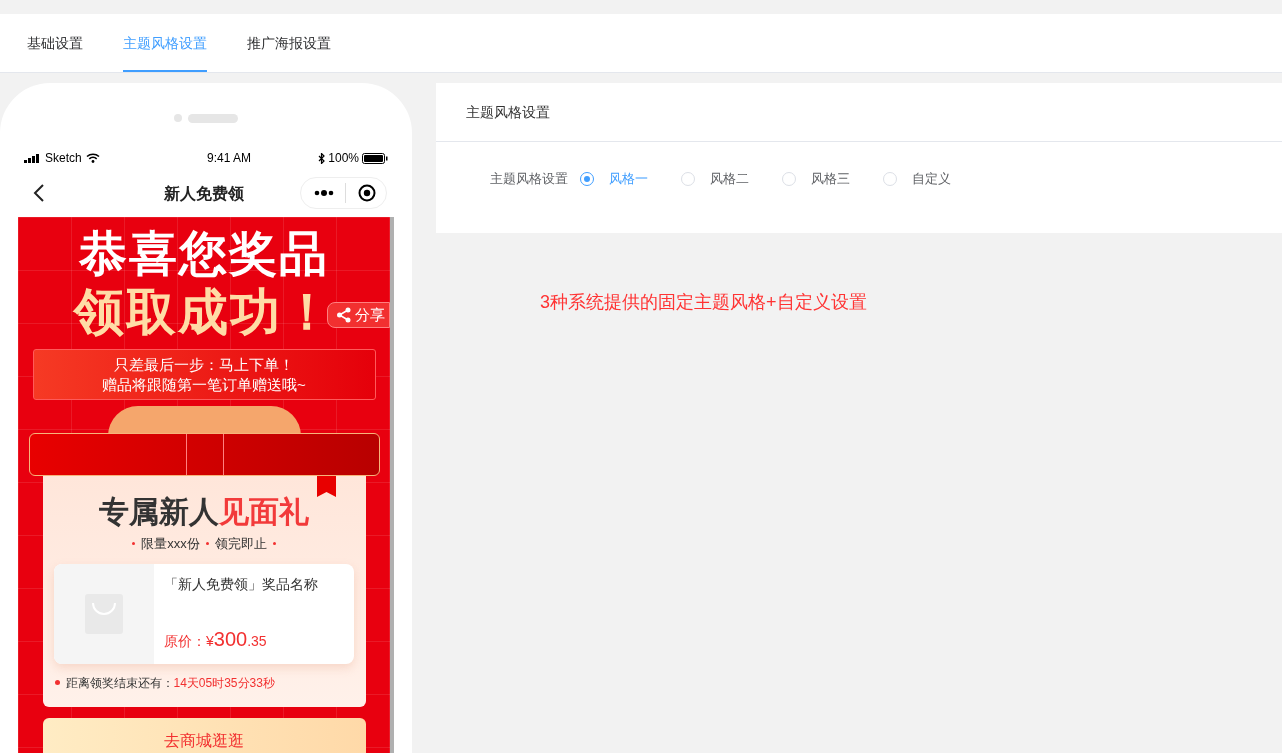 This screenshot has height=753, width=1282. Describe the element at coordinates (704, 302) in the screenshot. I see `annotation-text: 3种系统提供的固定主题风格+自定义设置` at that location.